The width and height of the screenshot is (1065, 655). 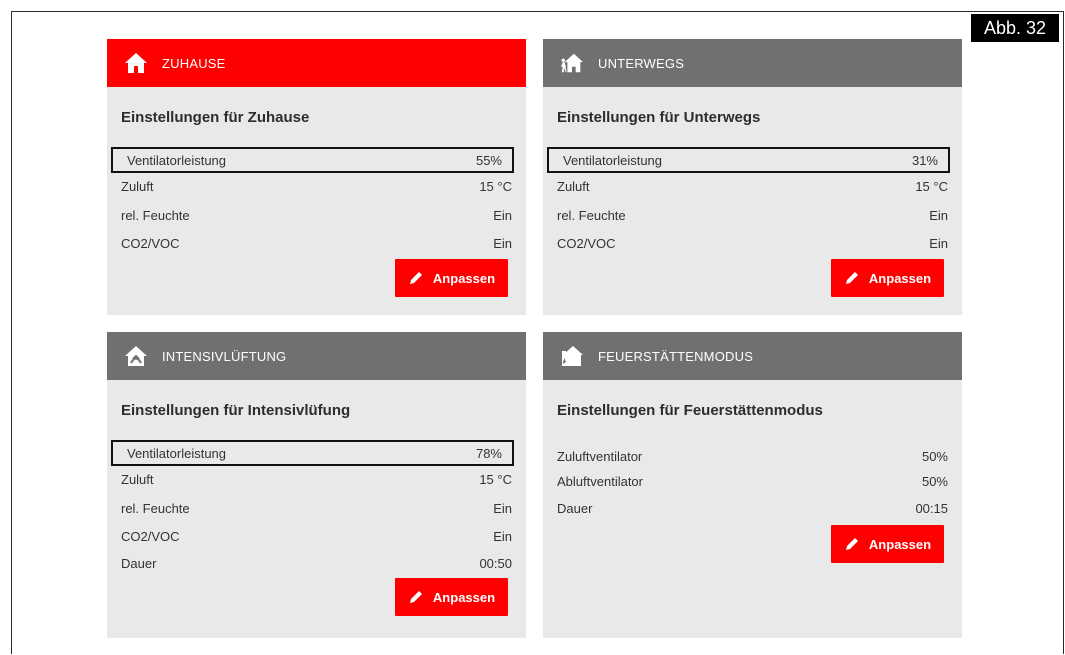 What do you see at coordinates (194, 63) in the screenshot?
I see `card-title: ZUHAUSE` at bounding box center [194, 63].